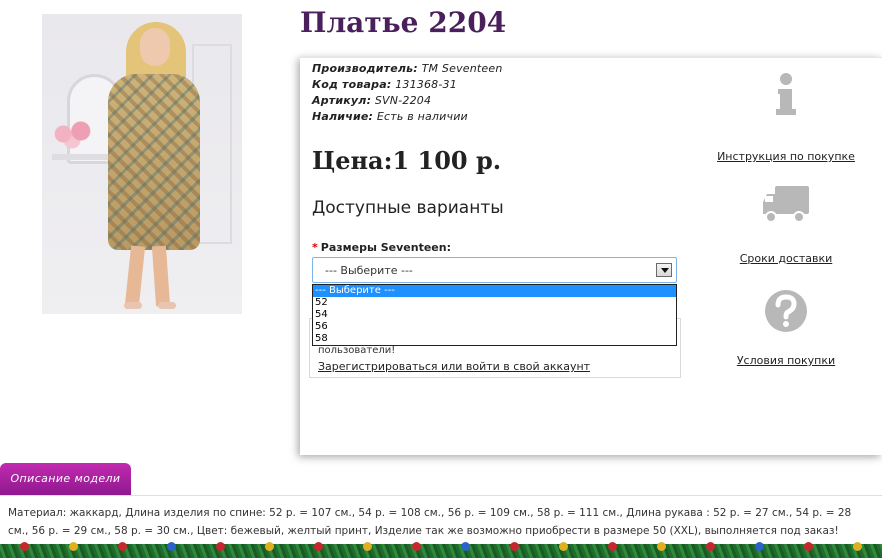  What do you see at coordinates (352, 84) in the screenshot?
I see `product-code-label: Код товара:` at bounding box center [352, 84].